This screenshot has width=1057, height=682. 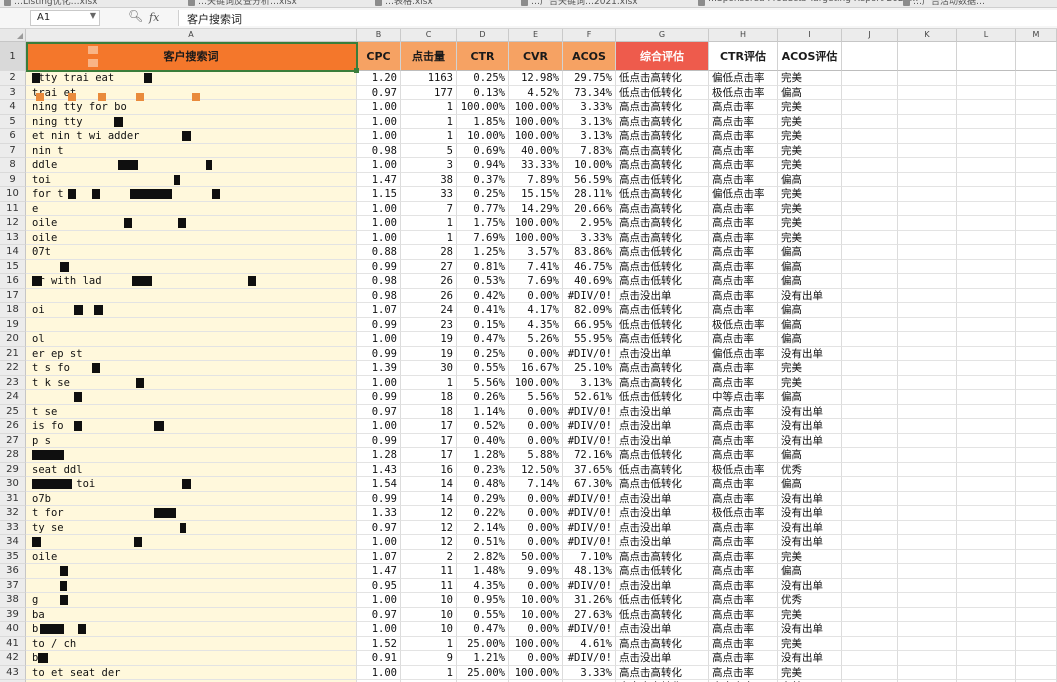 I want to click on row-header: 41, so click(x=13, y=643).